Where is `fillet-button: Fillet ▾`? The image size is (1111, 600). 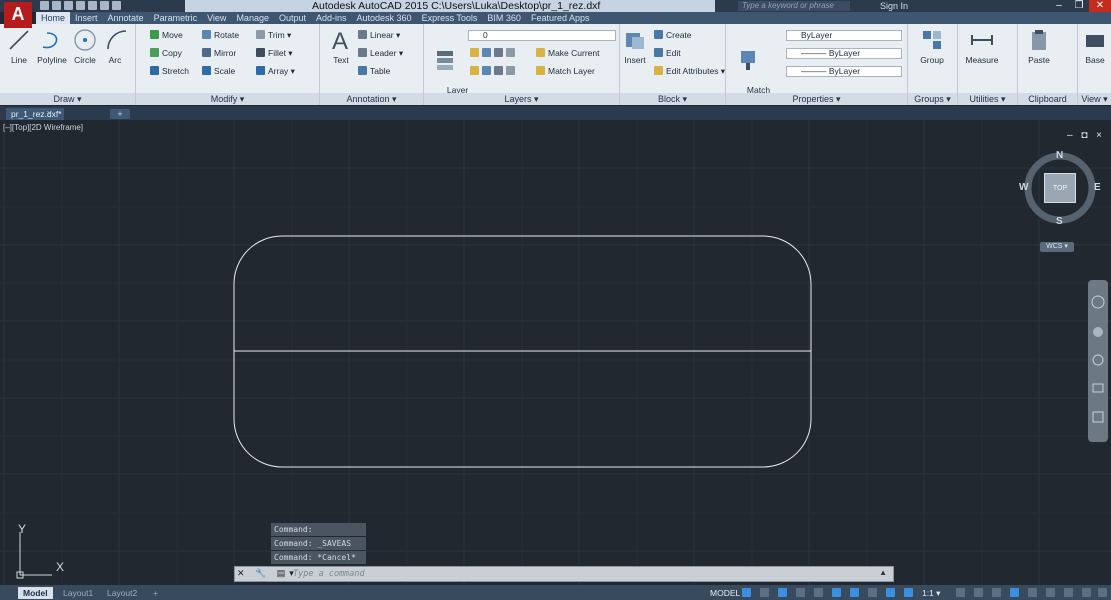 fillet-button: Fillet ▾ is located at coordinates (274, 53).